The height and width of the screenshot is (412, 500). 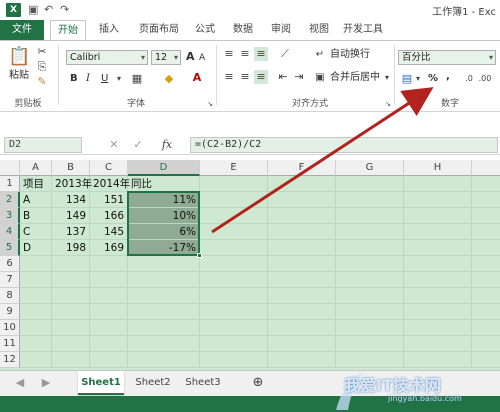 What do you see at coordinates (43, 145) in the screenshot?
I see `name-box: D2` at bounding box center [43, 145].